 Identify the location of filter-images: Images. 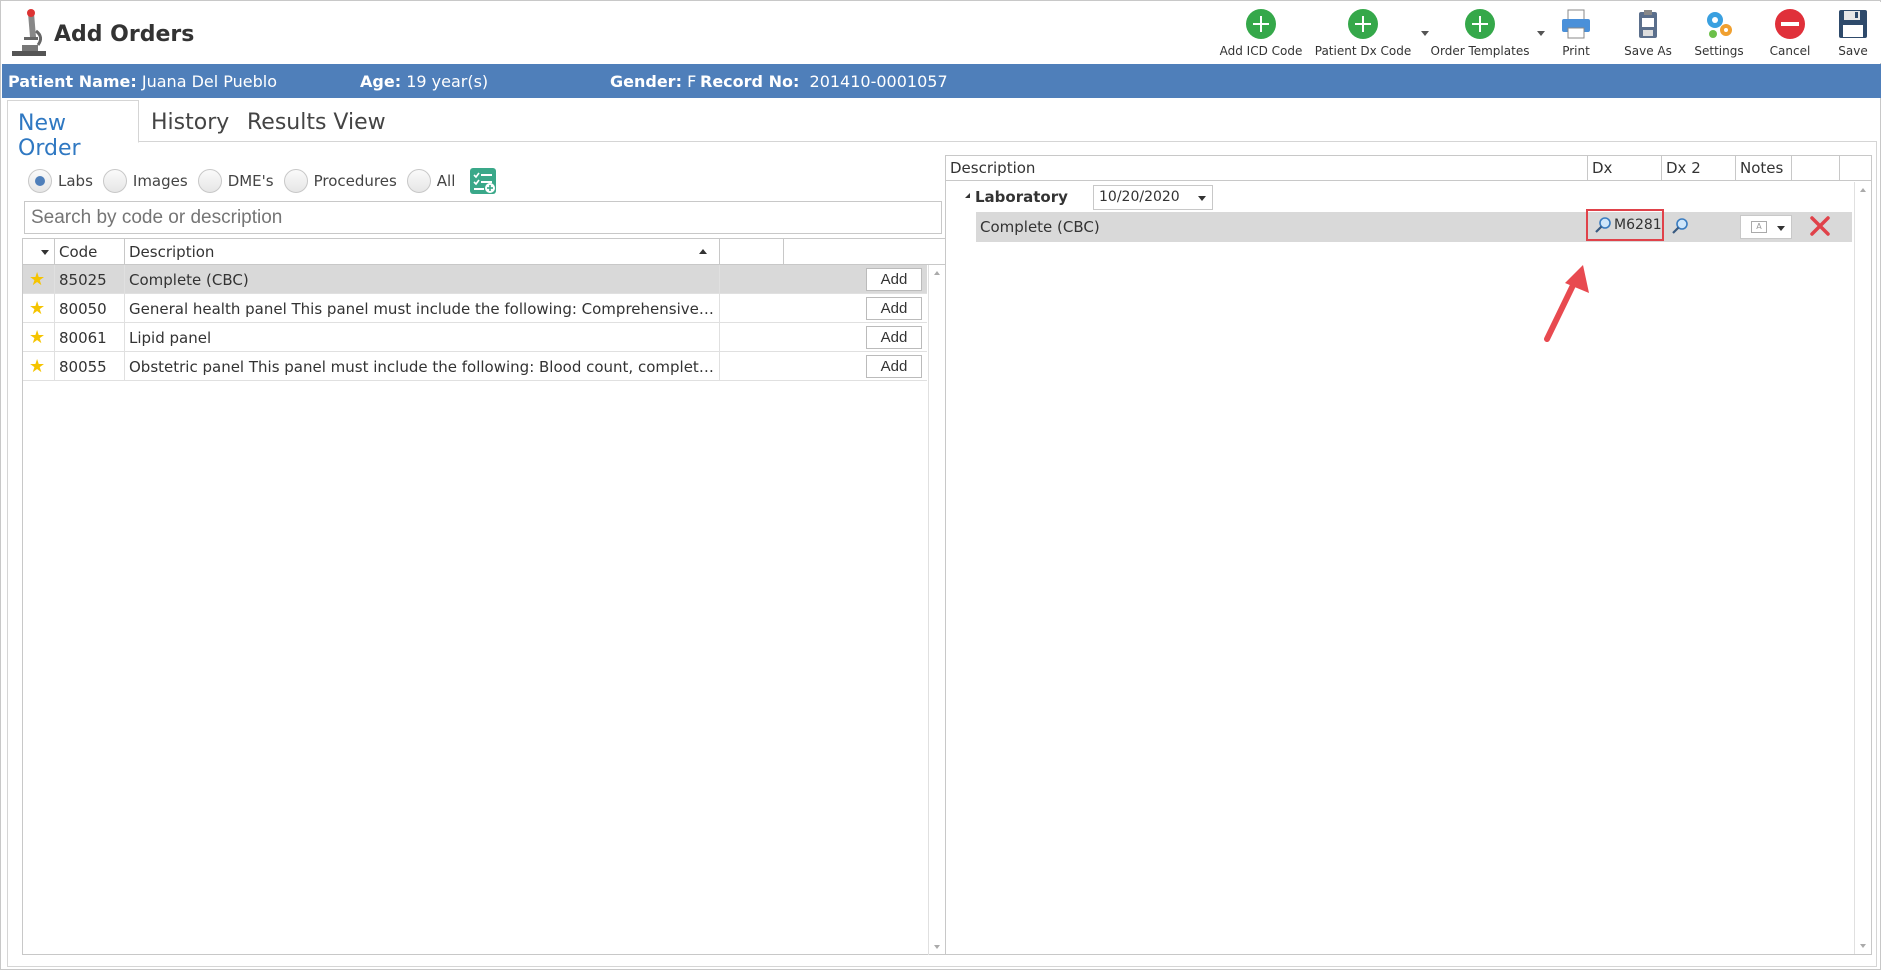
(145, 181).